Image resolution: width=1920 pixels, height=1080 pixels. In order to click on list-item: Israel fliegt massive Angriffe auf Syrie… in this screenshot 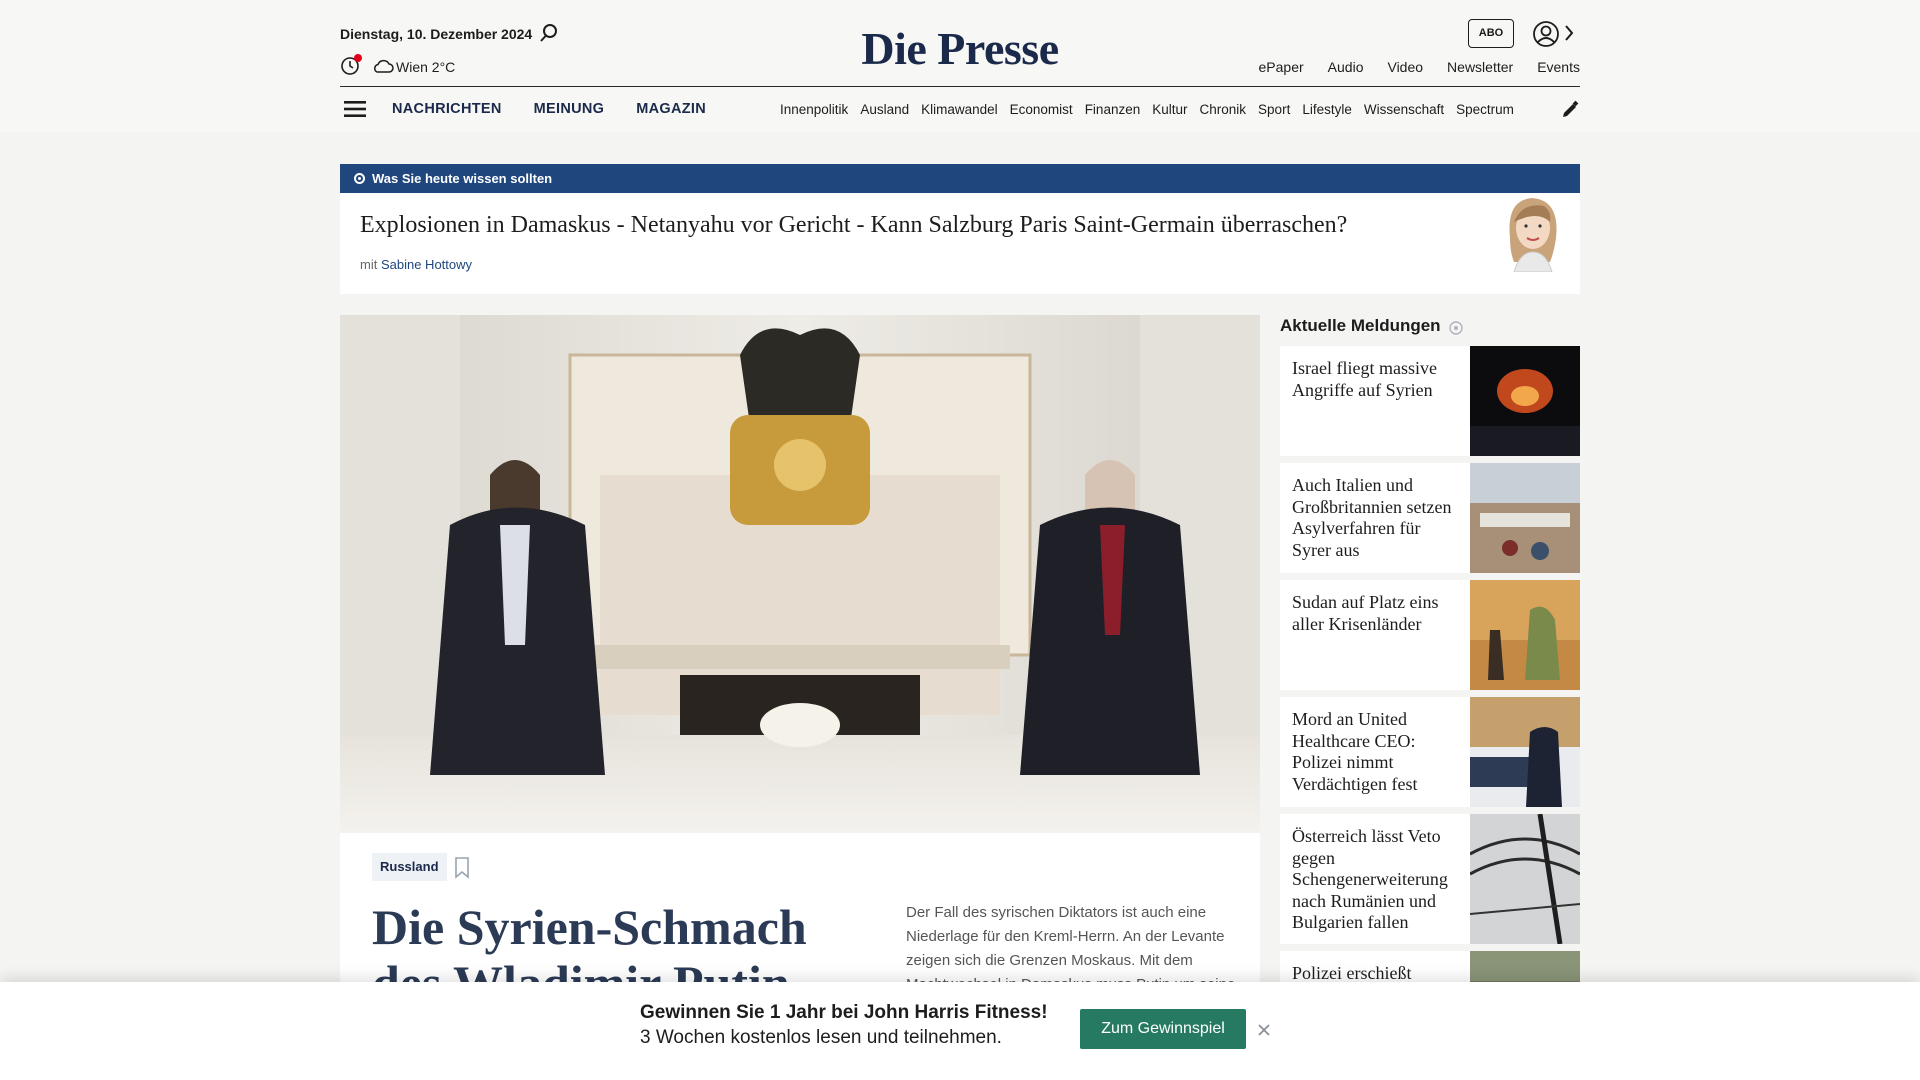, I will do `click(1430, 401)`.